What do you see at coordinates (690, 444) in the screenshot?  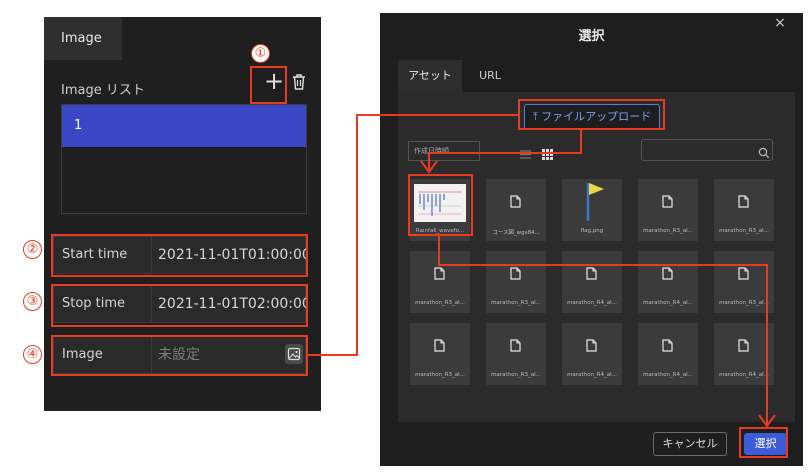 I see `cancel-button: キャンセル` at bounding box center [690, 444].